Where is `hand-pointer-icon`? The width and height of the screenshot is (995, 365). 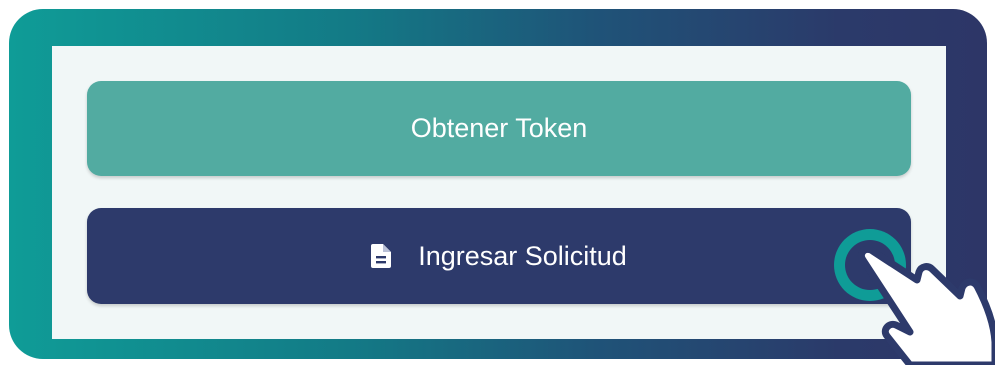 hand-pointer-icon is located at coordinates (914, 297).